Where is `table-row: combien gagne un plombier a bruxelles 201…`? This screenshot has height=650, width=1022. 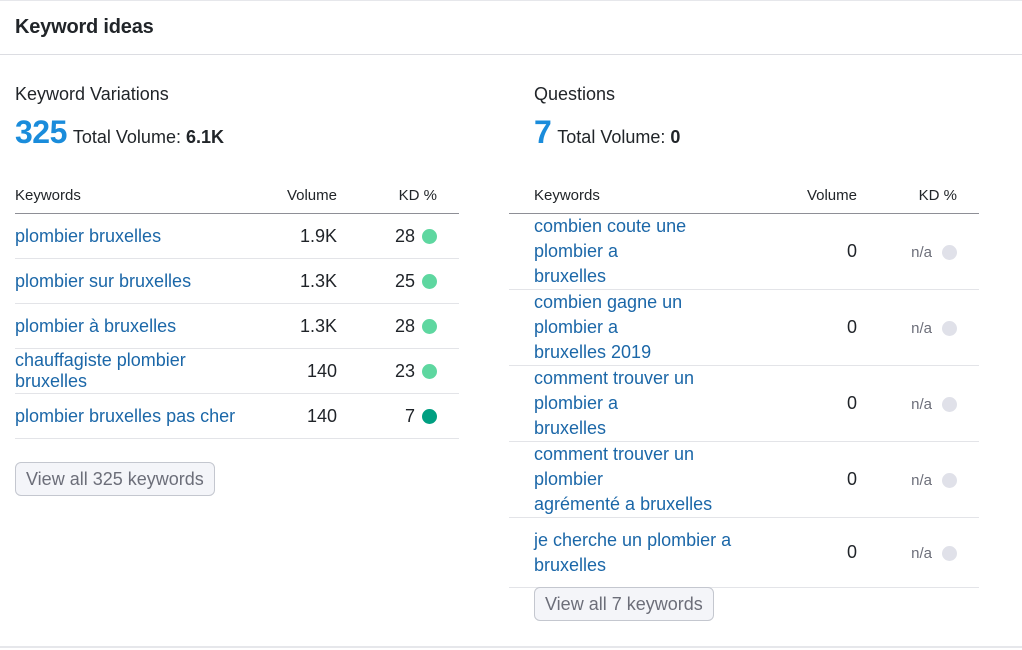
table-row: combien gagne un plombier a bruxelles 201… is located at coordinates (744, 327).